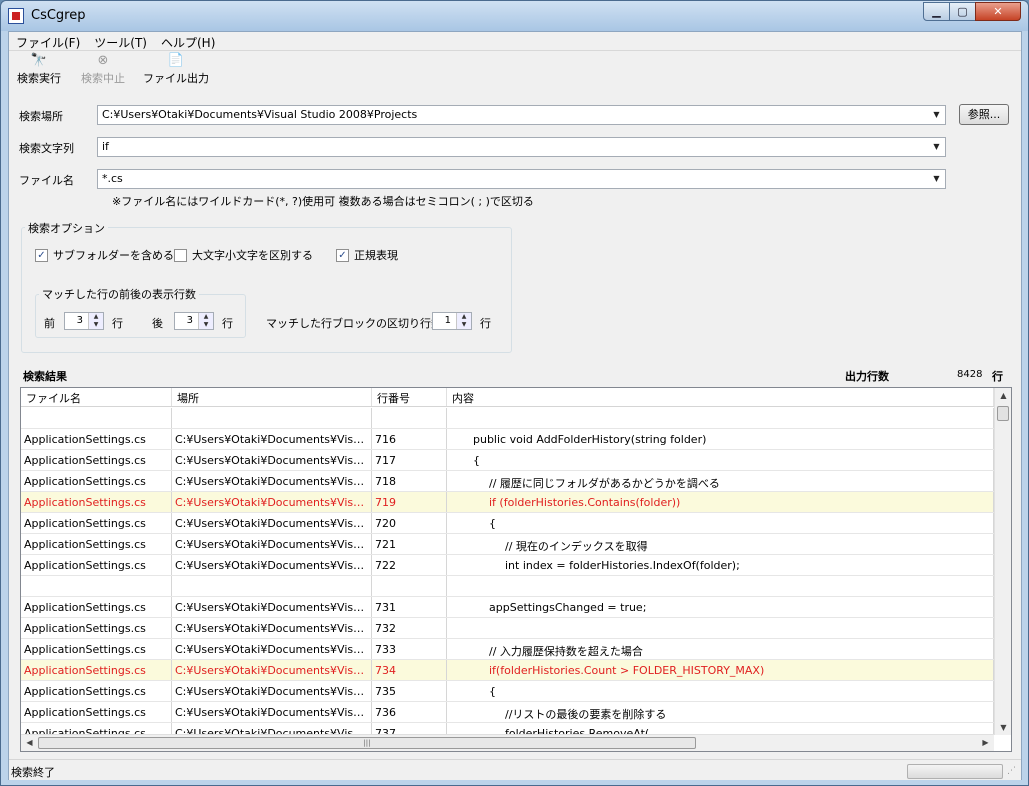 The width and height of the screenshot is (1029, 786). I want to click on after-label: 後, so click(157, 323).